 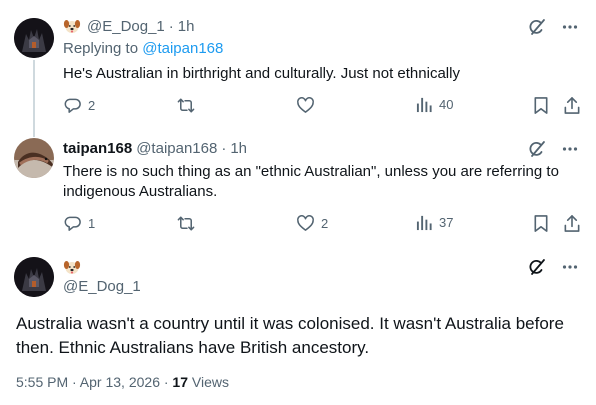 What do you see at coordinates (182, 48) in the screenshot?
I see `replying-to-handle: @taipan168` at bounding box center [182, 48].